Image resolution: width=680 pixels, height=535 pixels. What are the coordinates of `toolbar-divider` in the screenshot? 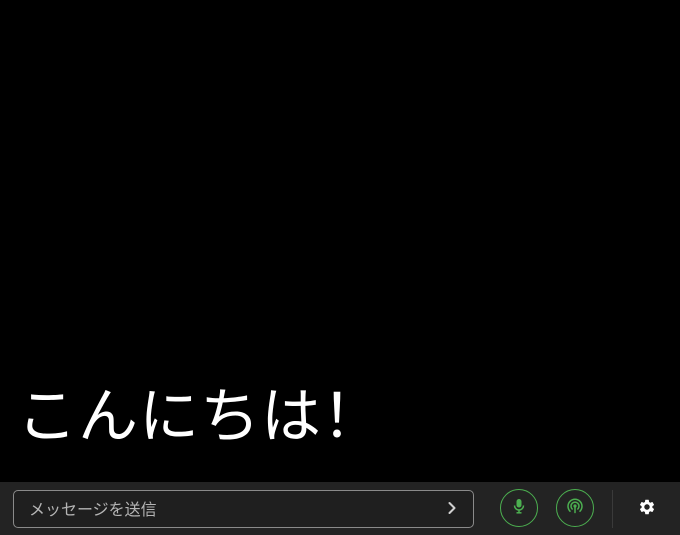 It's located at (612, 509).